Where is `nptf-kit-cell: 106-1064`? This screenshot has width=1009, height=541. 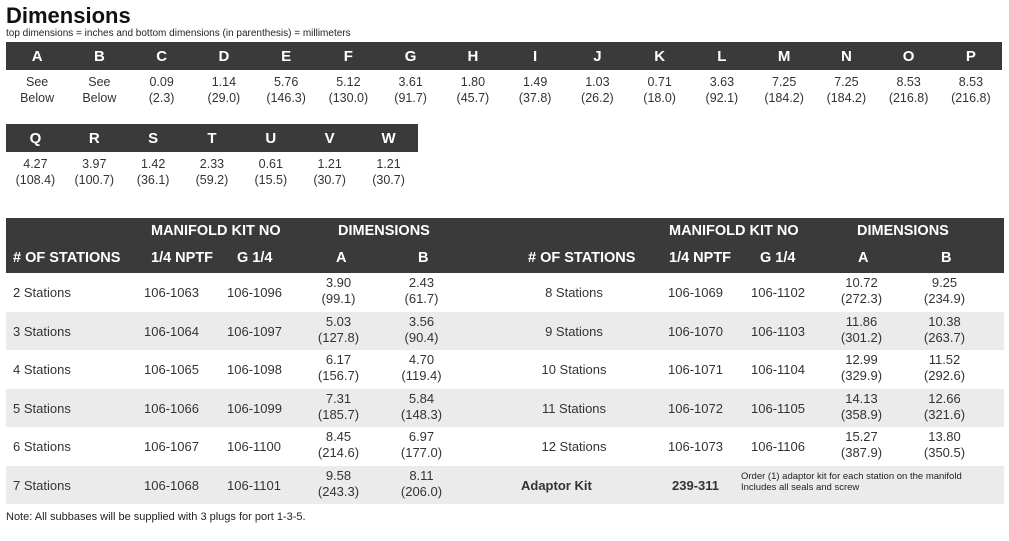 nptf-kit-cell: 106-1064 is located at coordinates (171, 331).